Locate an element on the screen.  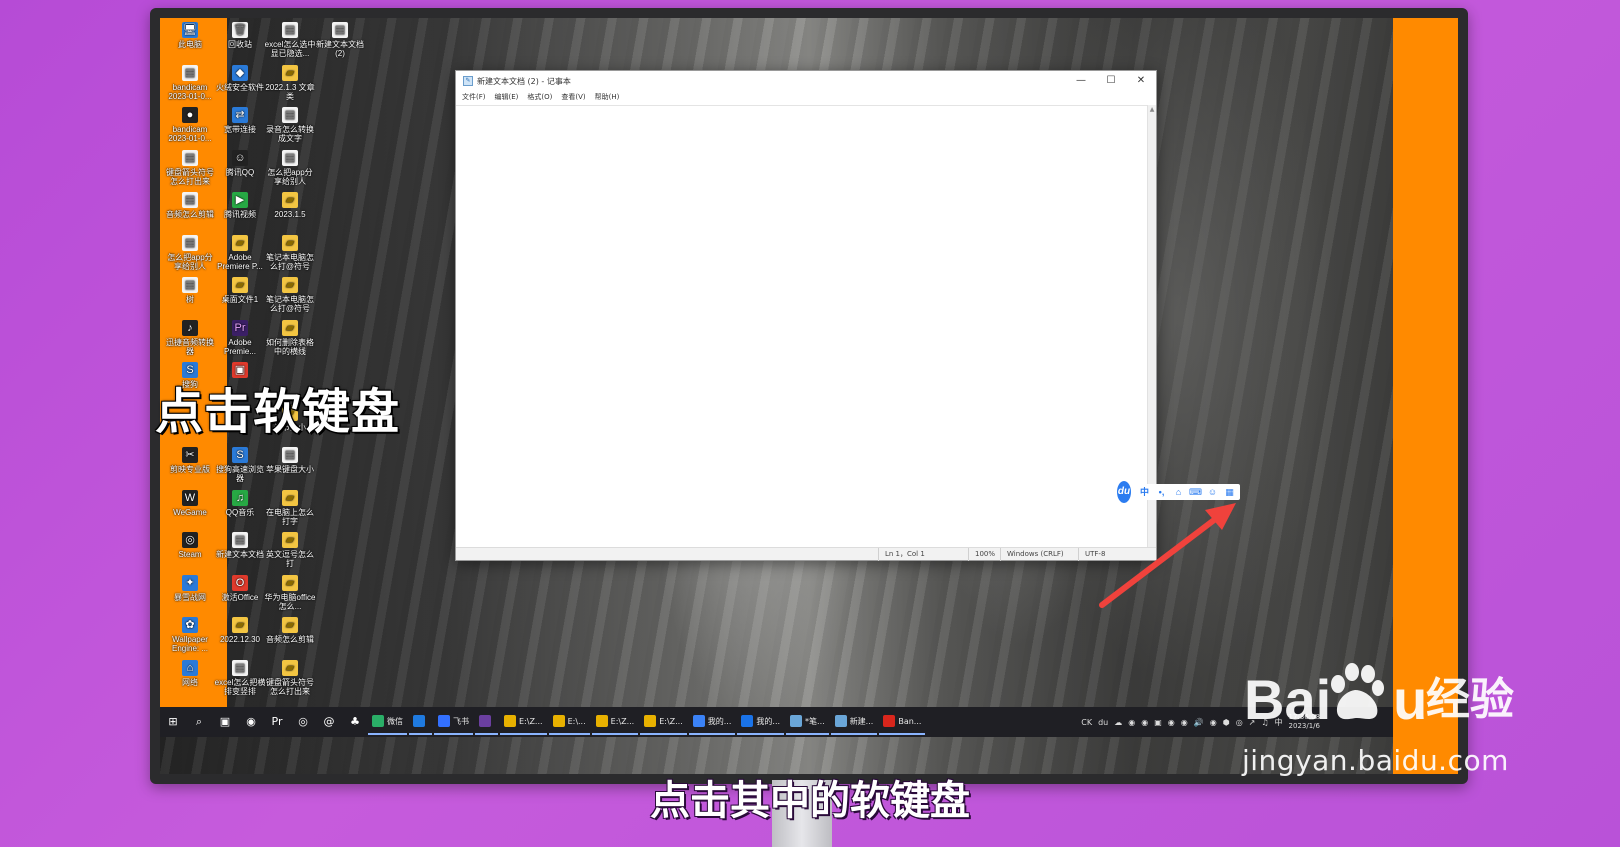
desktop-icon: ▰ 在电脑上怎么打字 is located at coordinates (290, 507).